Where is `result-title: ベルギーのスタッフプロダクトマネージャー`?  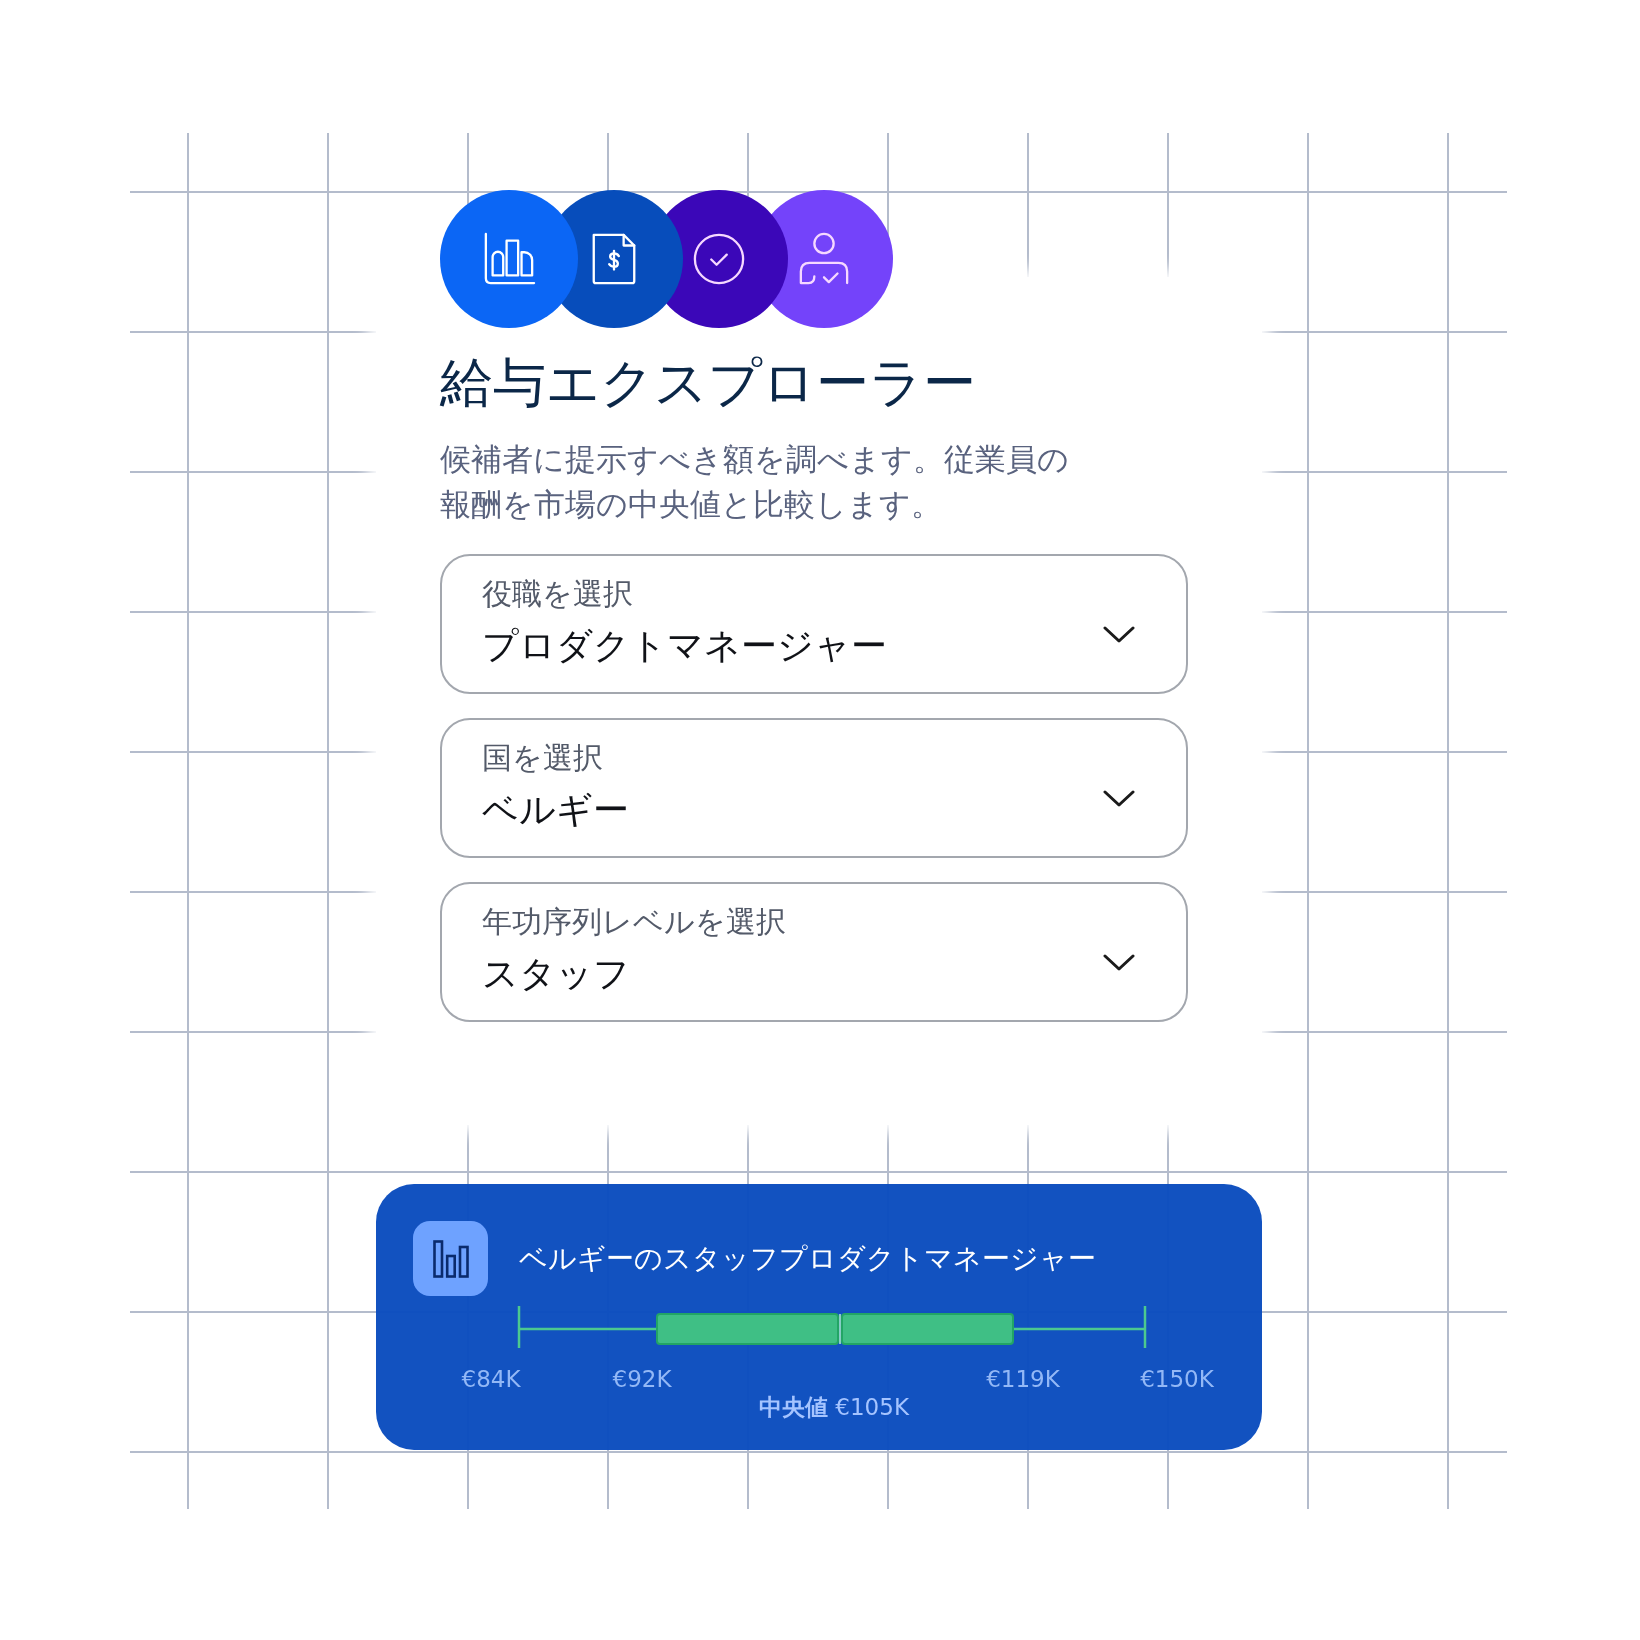
result-title: ベルギーのスタッフプロダクトマネージャー is located at coordinates (807, 1258).